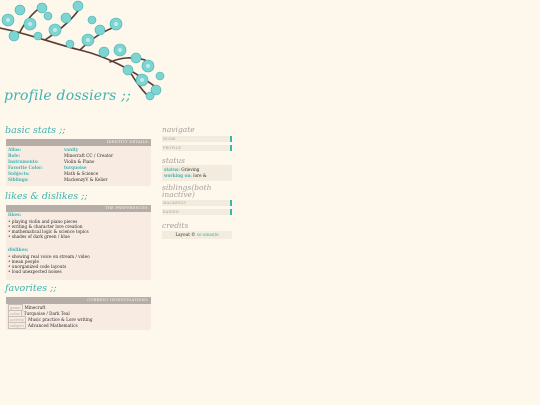 The width and height of the screenshot is (540, 405). What do you see at coordinates (68, 96) in the screenshot?
I see `page-title: profile dossiers ;;` at bounding box center [68, 96].